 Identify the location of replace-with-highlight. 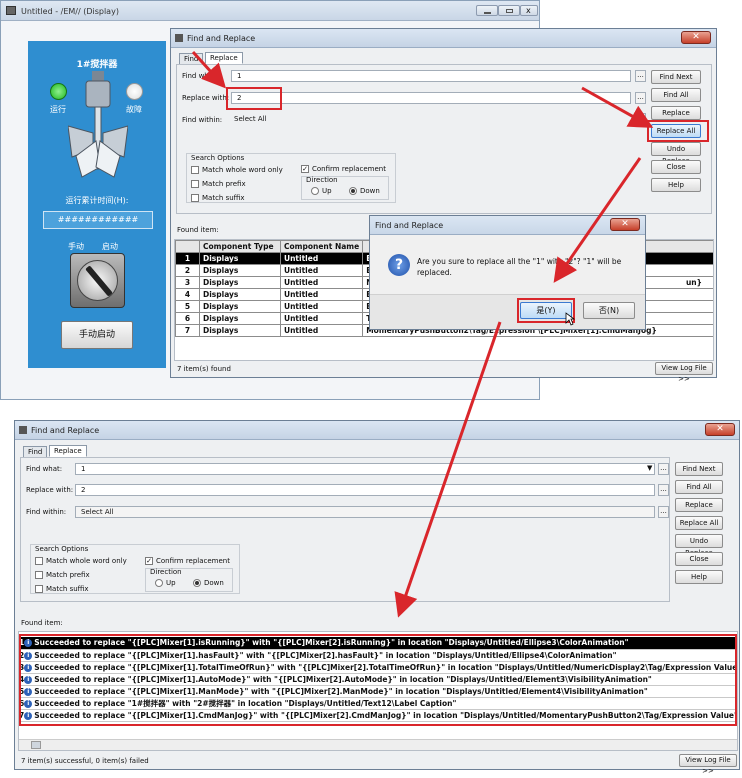
(254, 98).